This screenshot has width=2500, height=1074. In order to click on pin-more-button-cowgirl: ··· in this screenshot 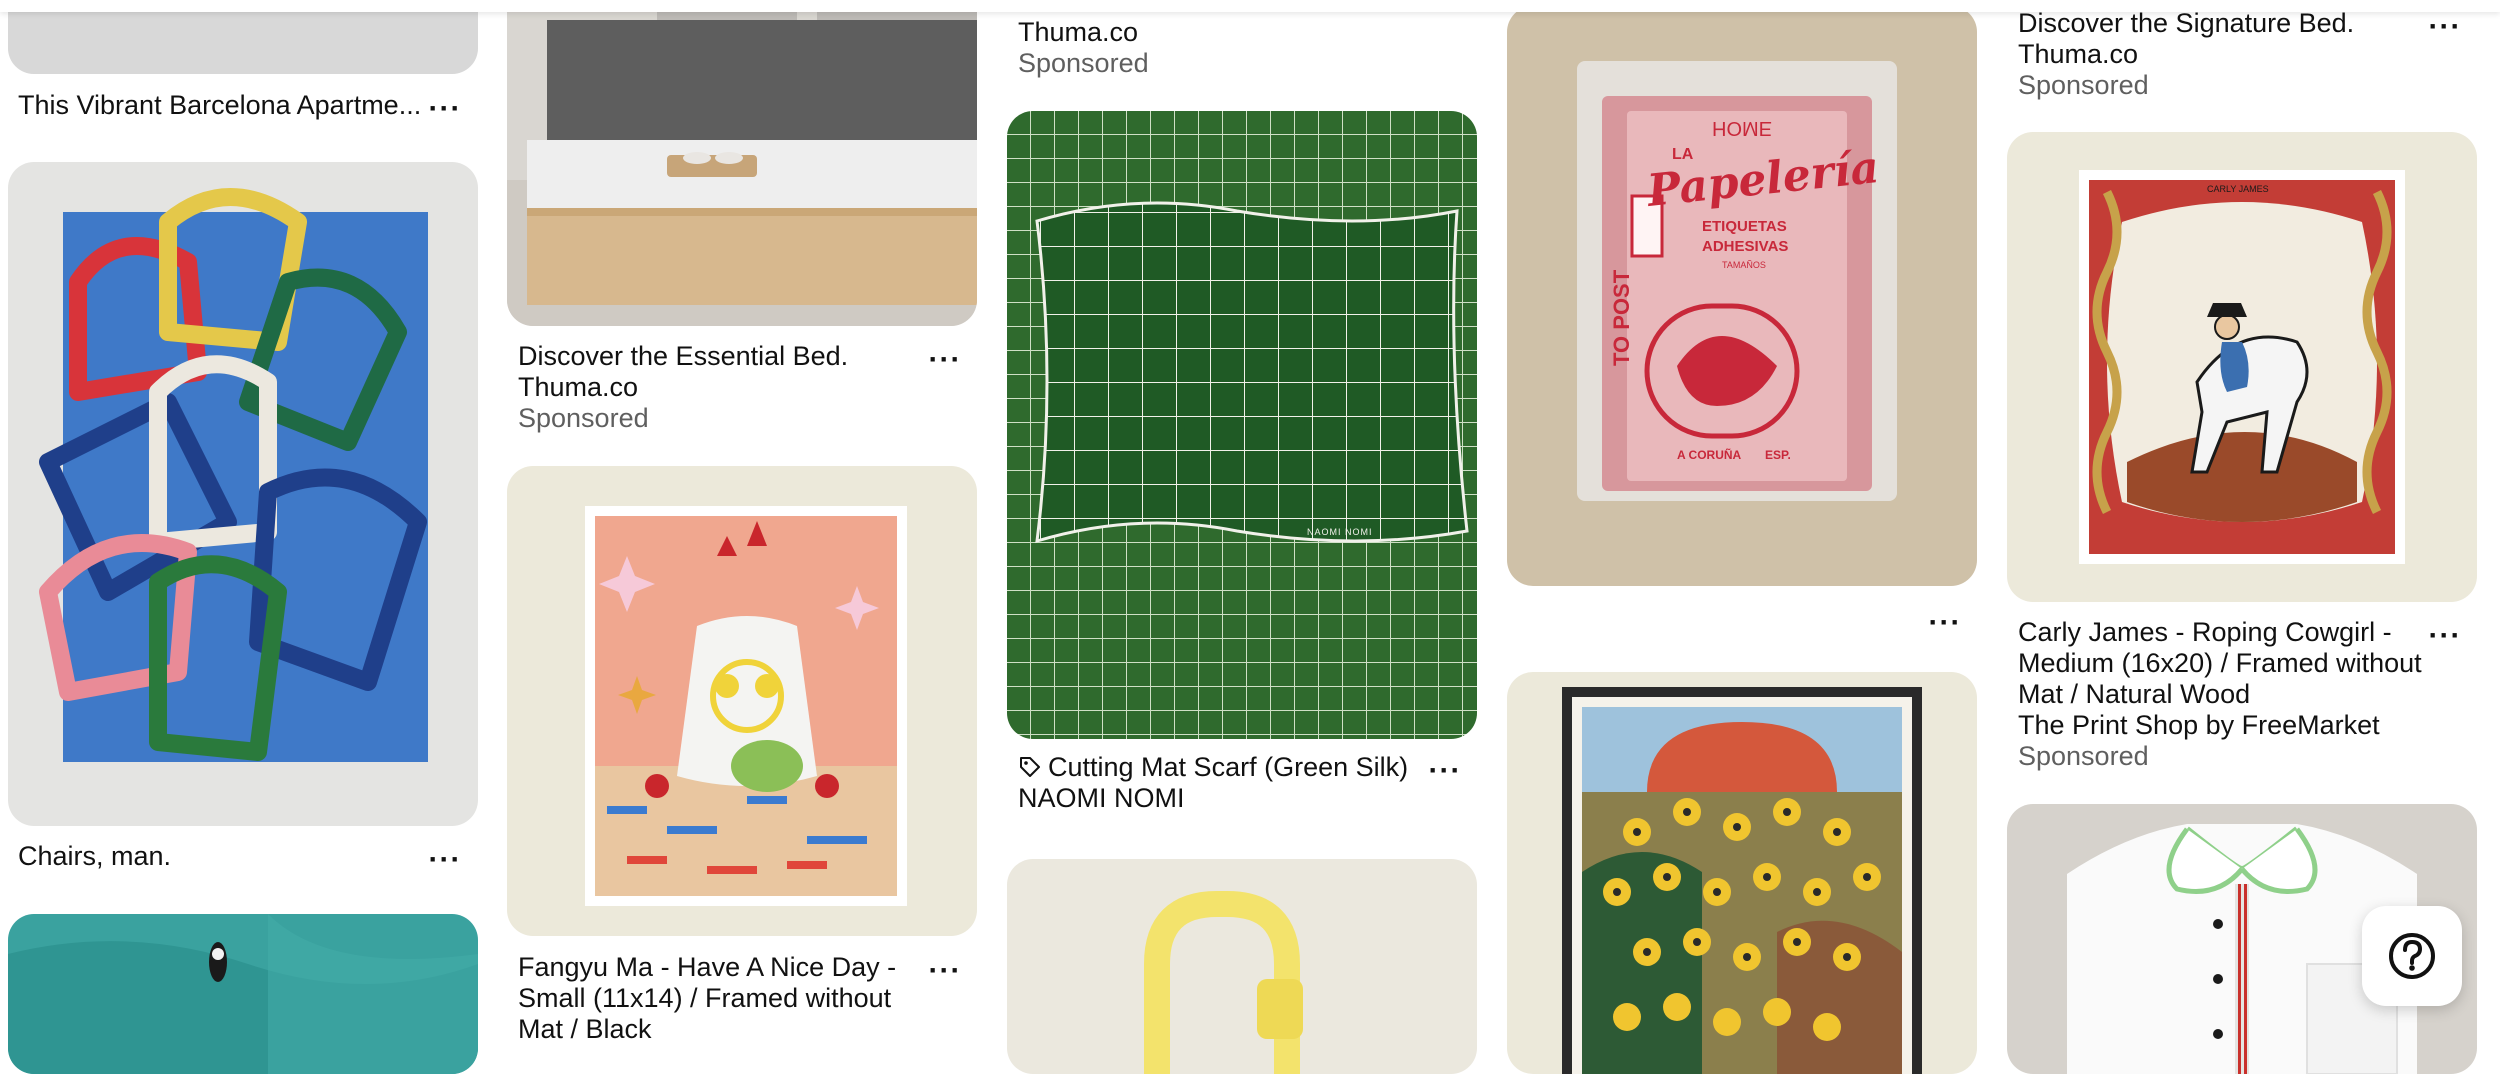, I will do `click(2445, 638)`.